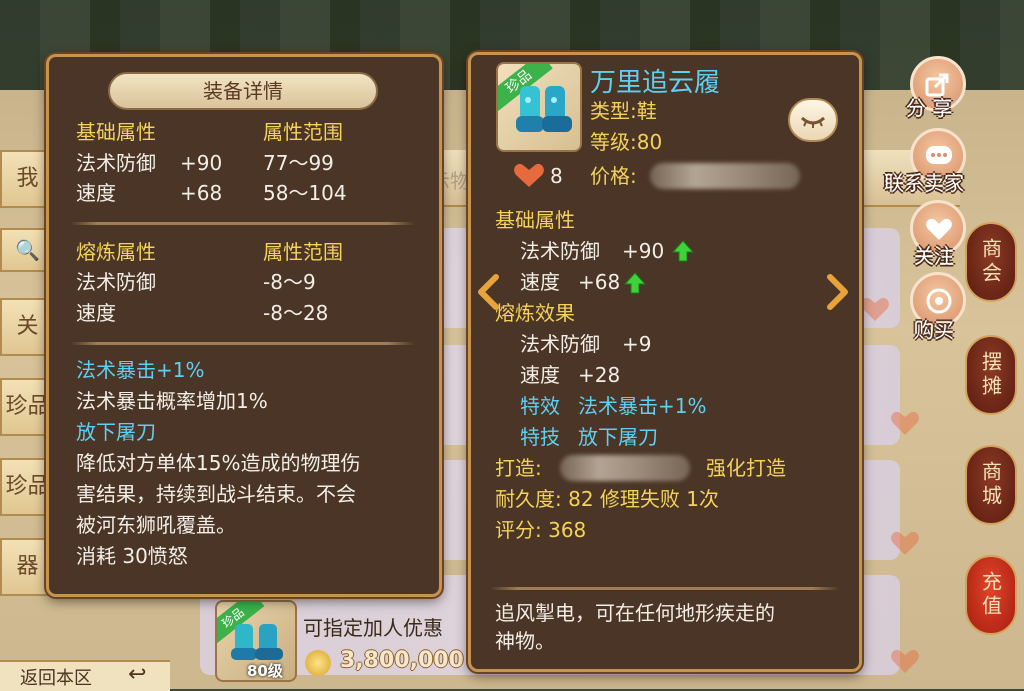  Describe the element at coordinates (991, 595) in the screenshot. I see `tab-recharge: 充值` at that location.